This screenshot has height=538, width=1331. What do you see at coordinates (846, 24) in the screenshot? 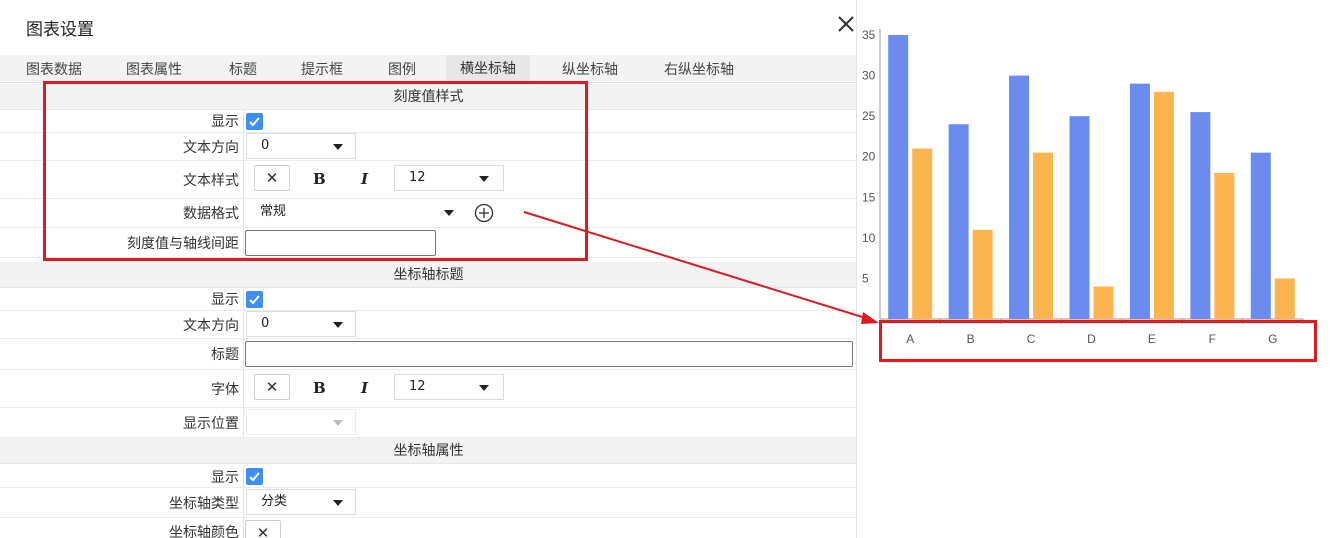
I see `close-button` at bounding box center [846, 24].